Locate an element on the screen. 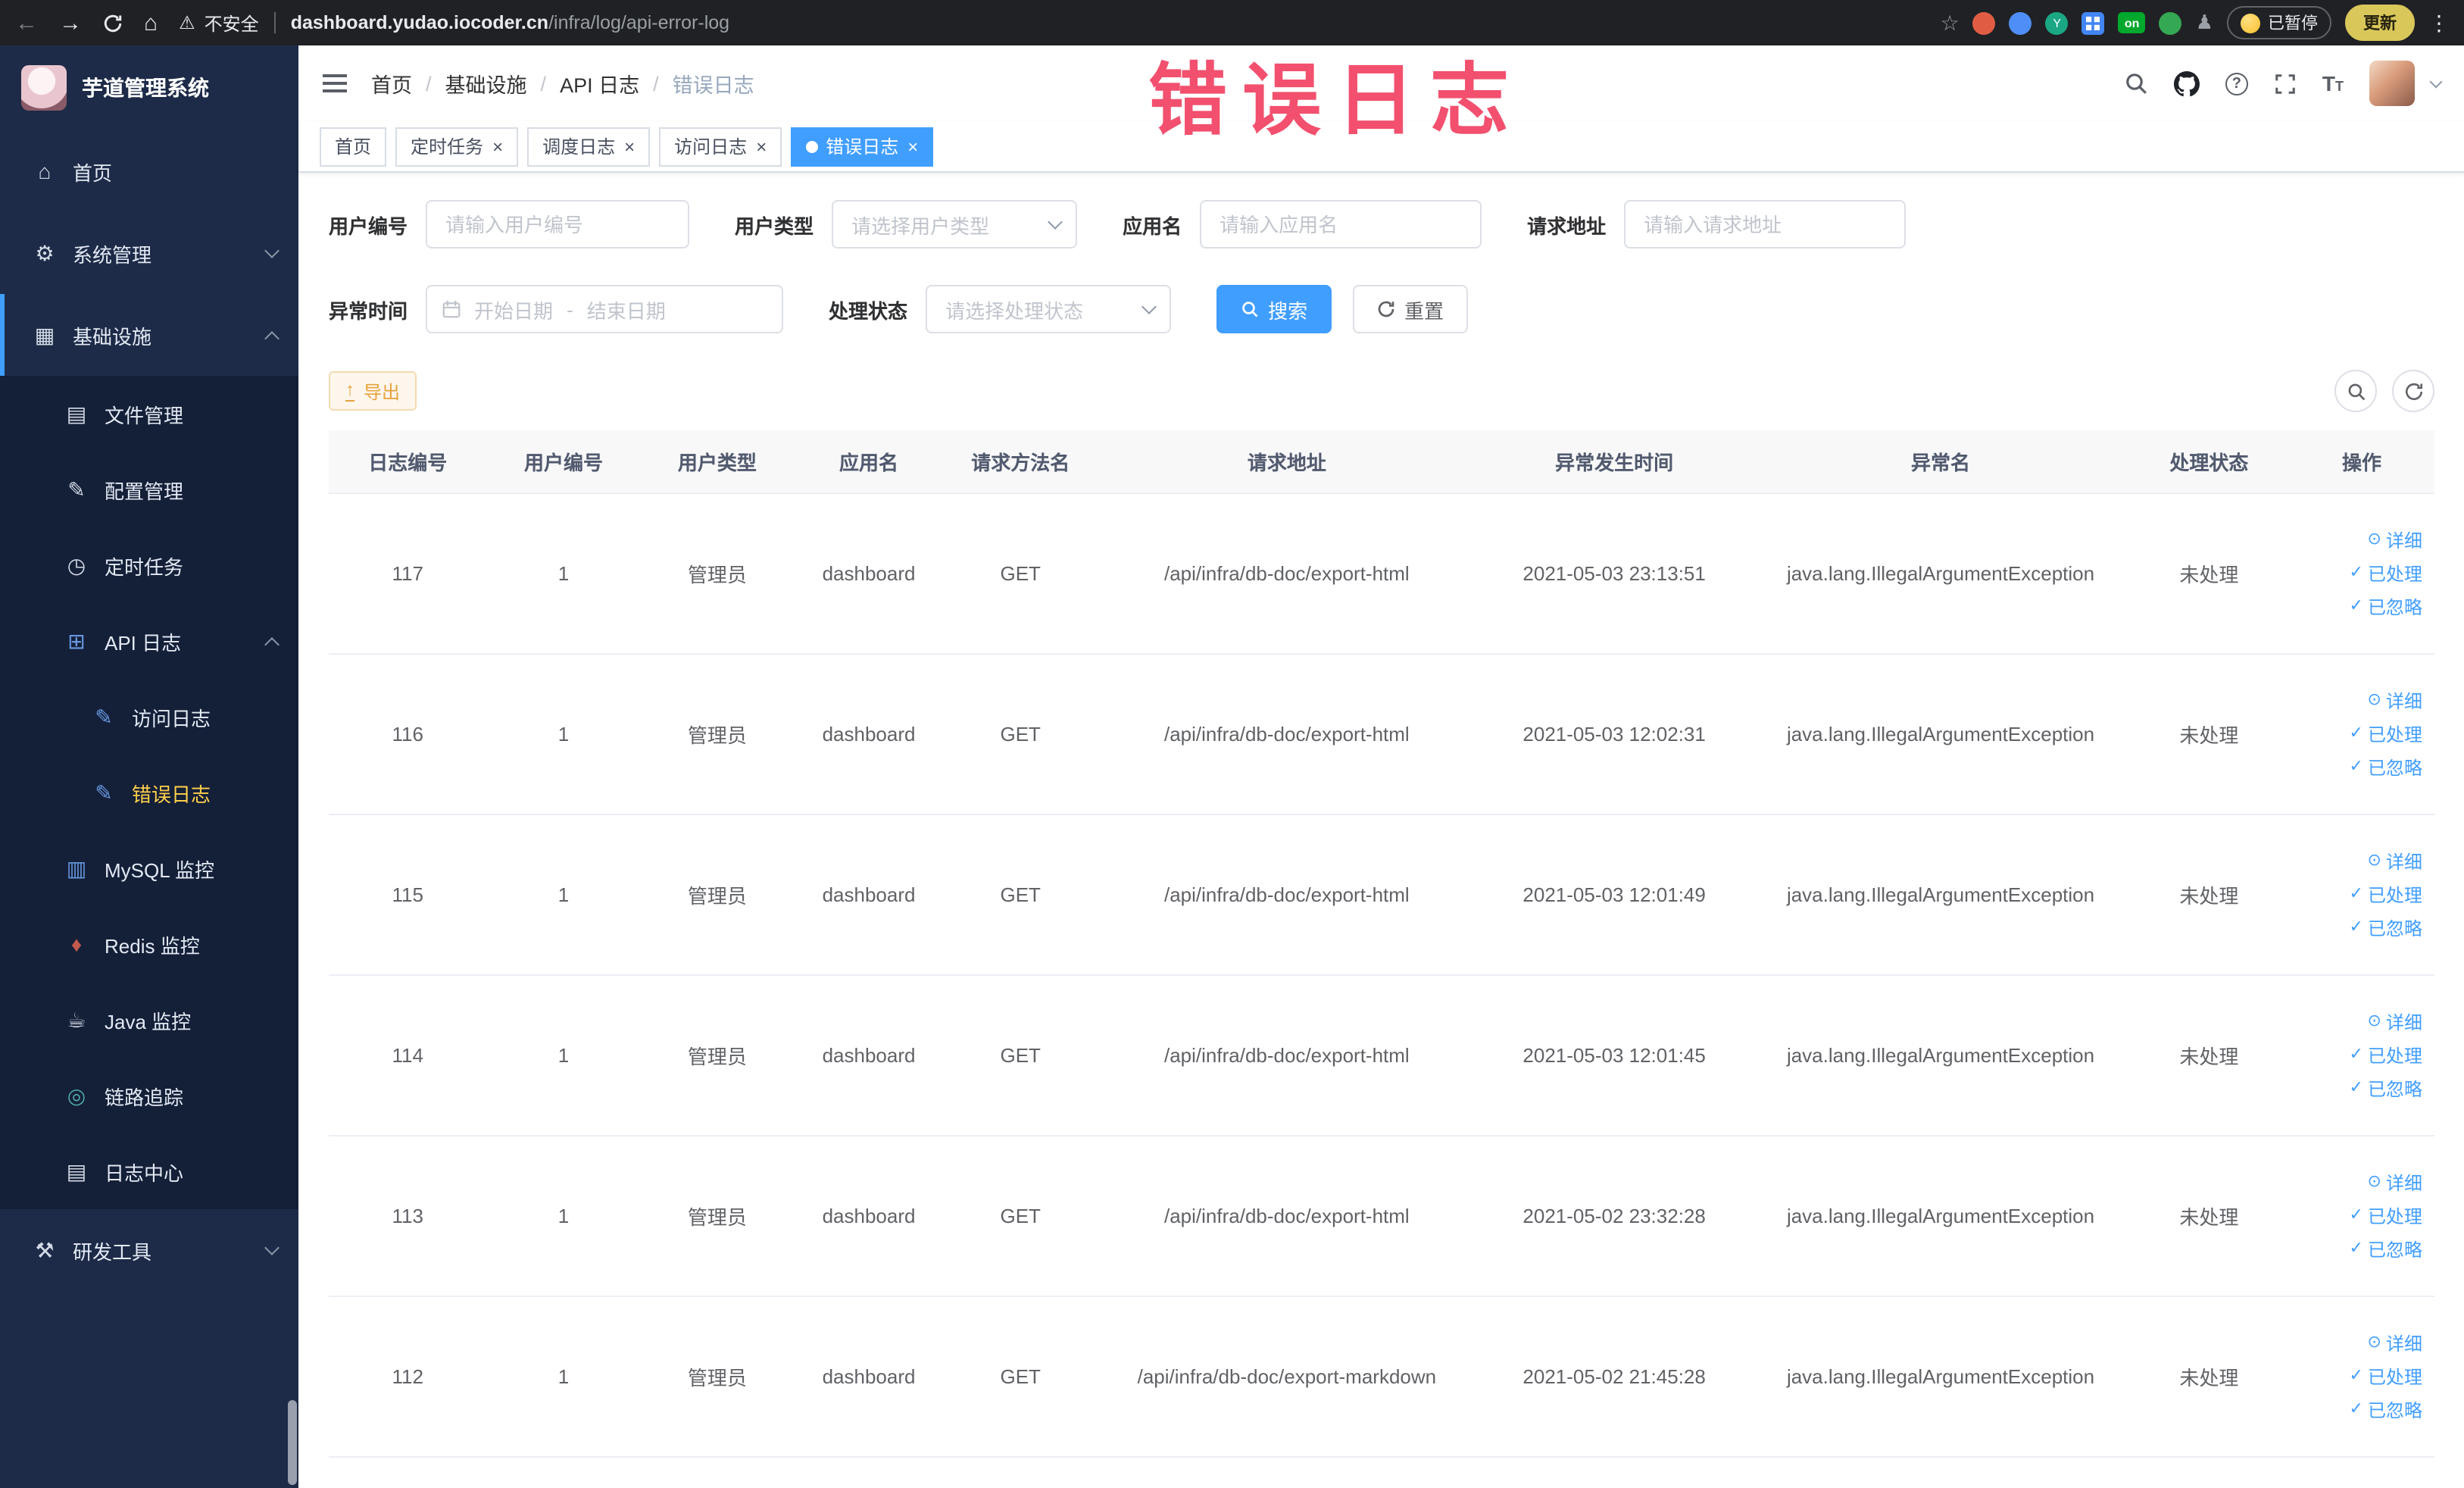 The height and width of the screenshot is (1488, 2464). sidebar-item-system: ⚙ 系统管理 is located at coordinates (149, 253).